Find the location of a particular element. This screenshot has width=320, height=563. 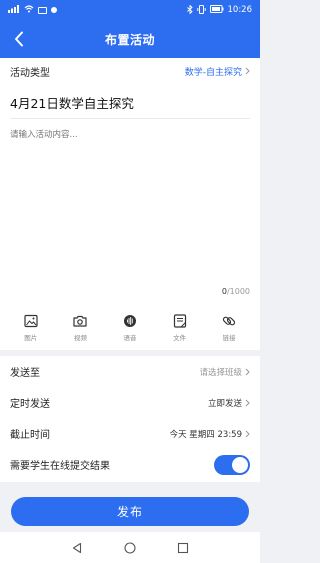

toggle-knob is located at coordinates (240, 464).